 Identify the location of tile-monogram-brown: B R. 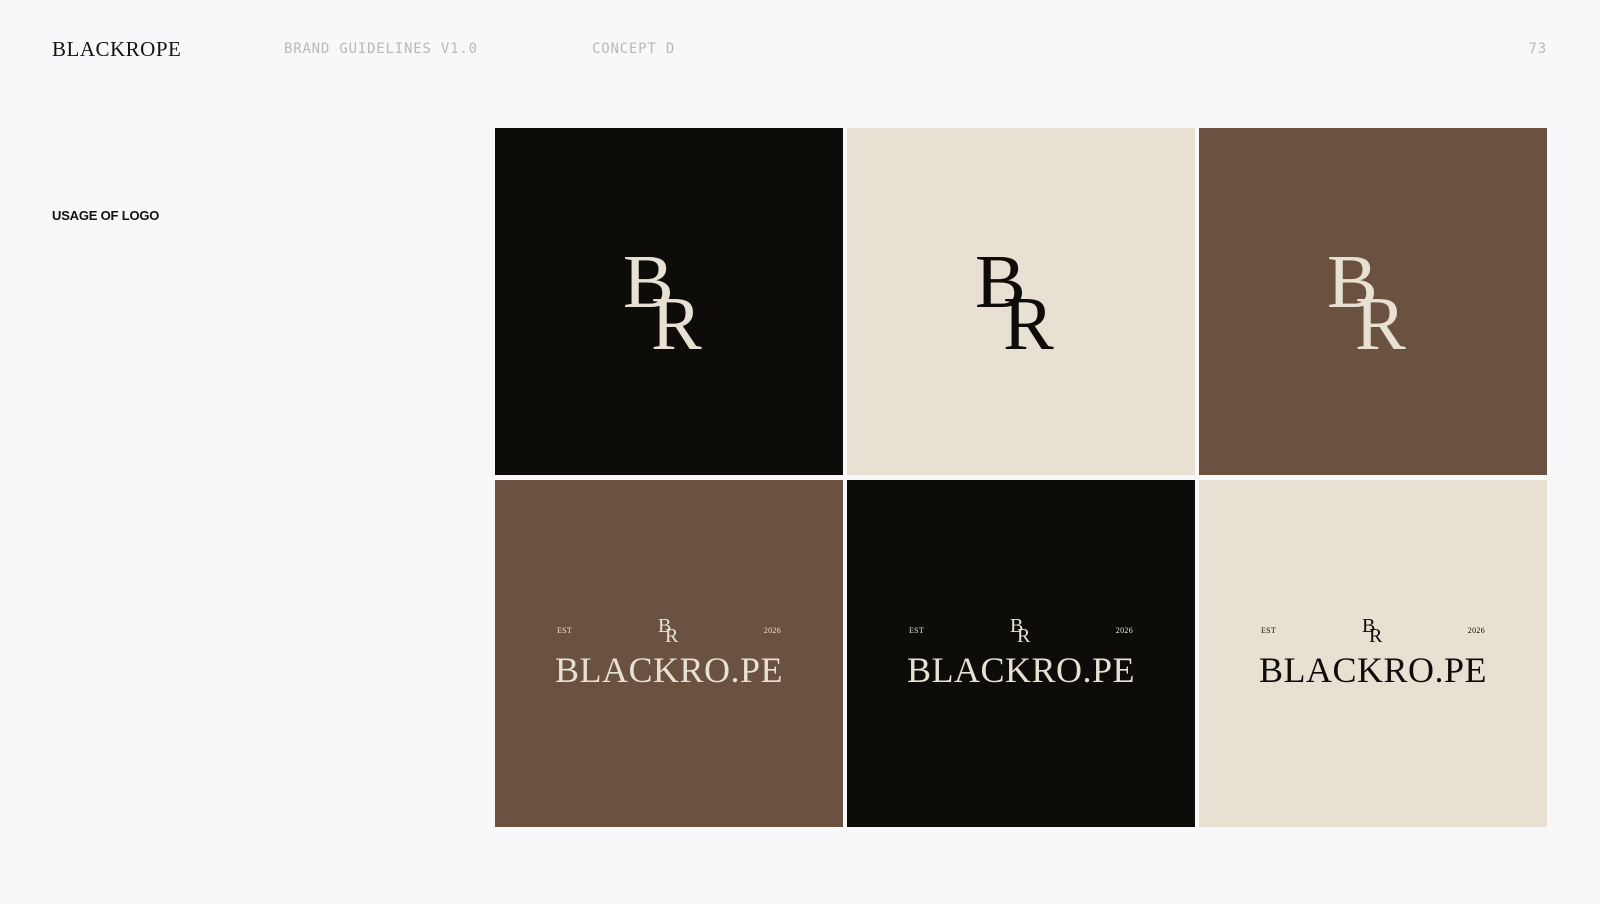
(1373, 301).